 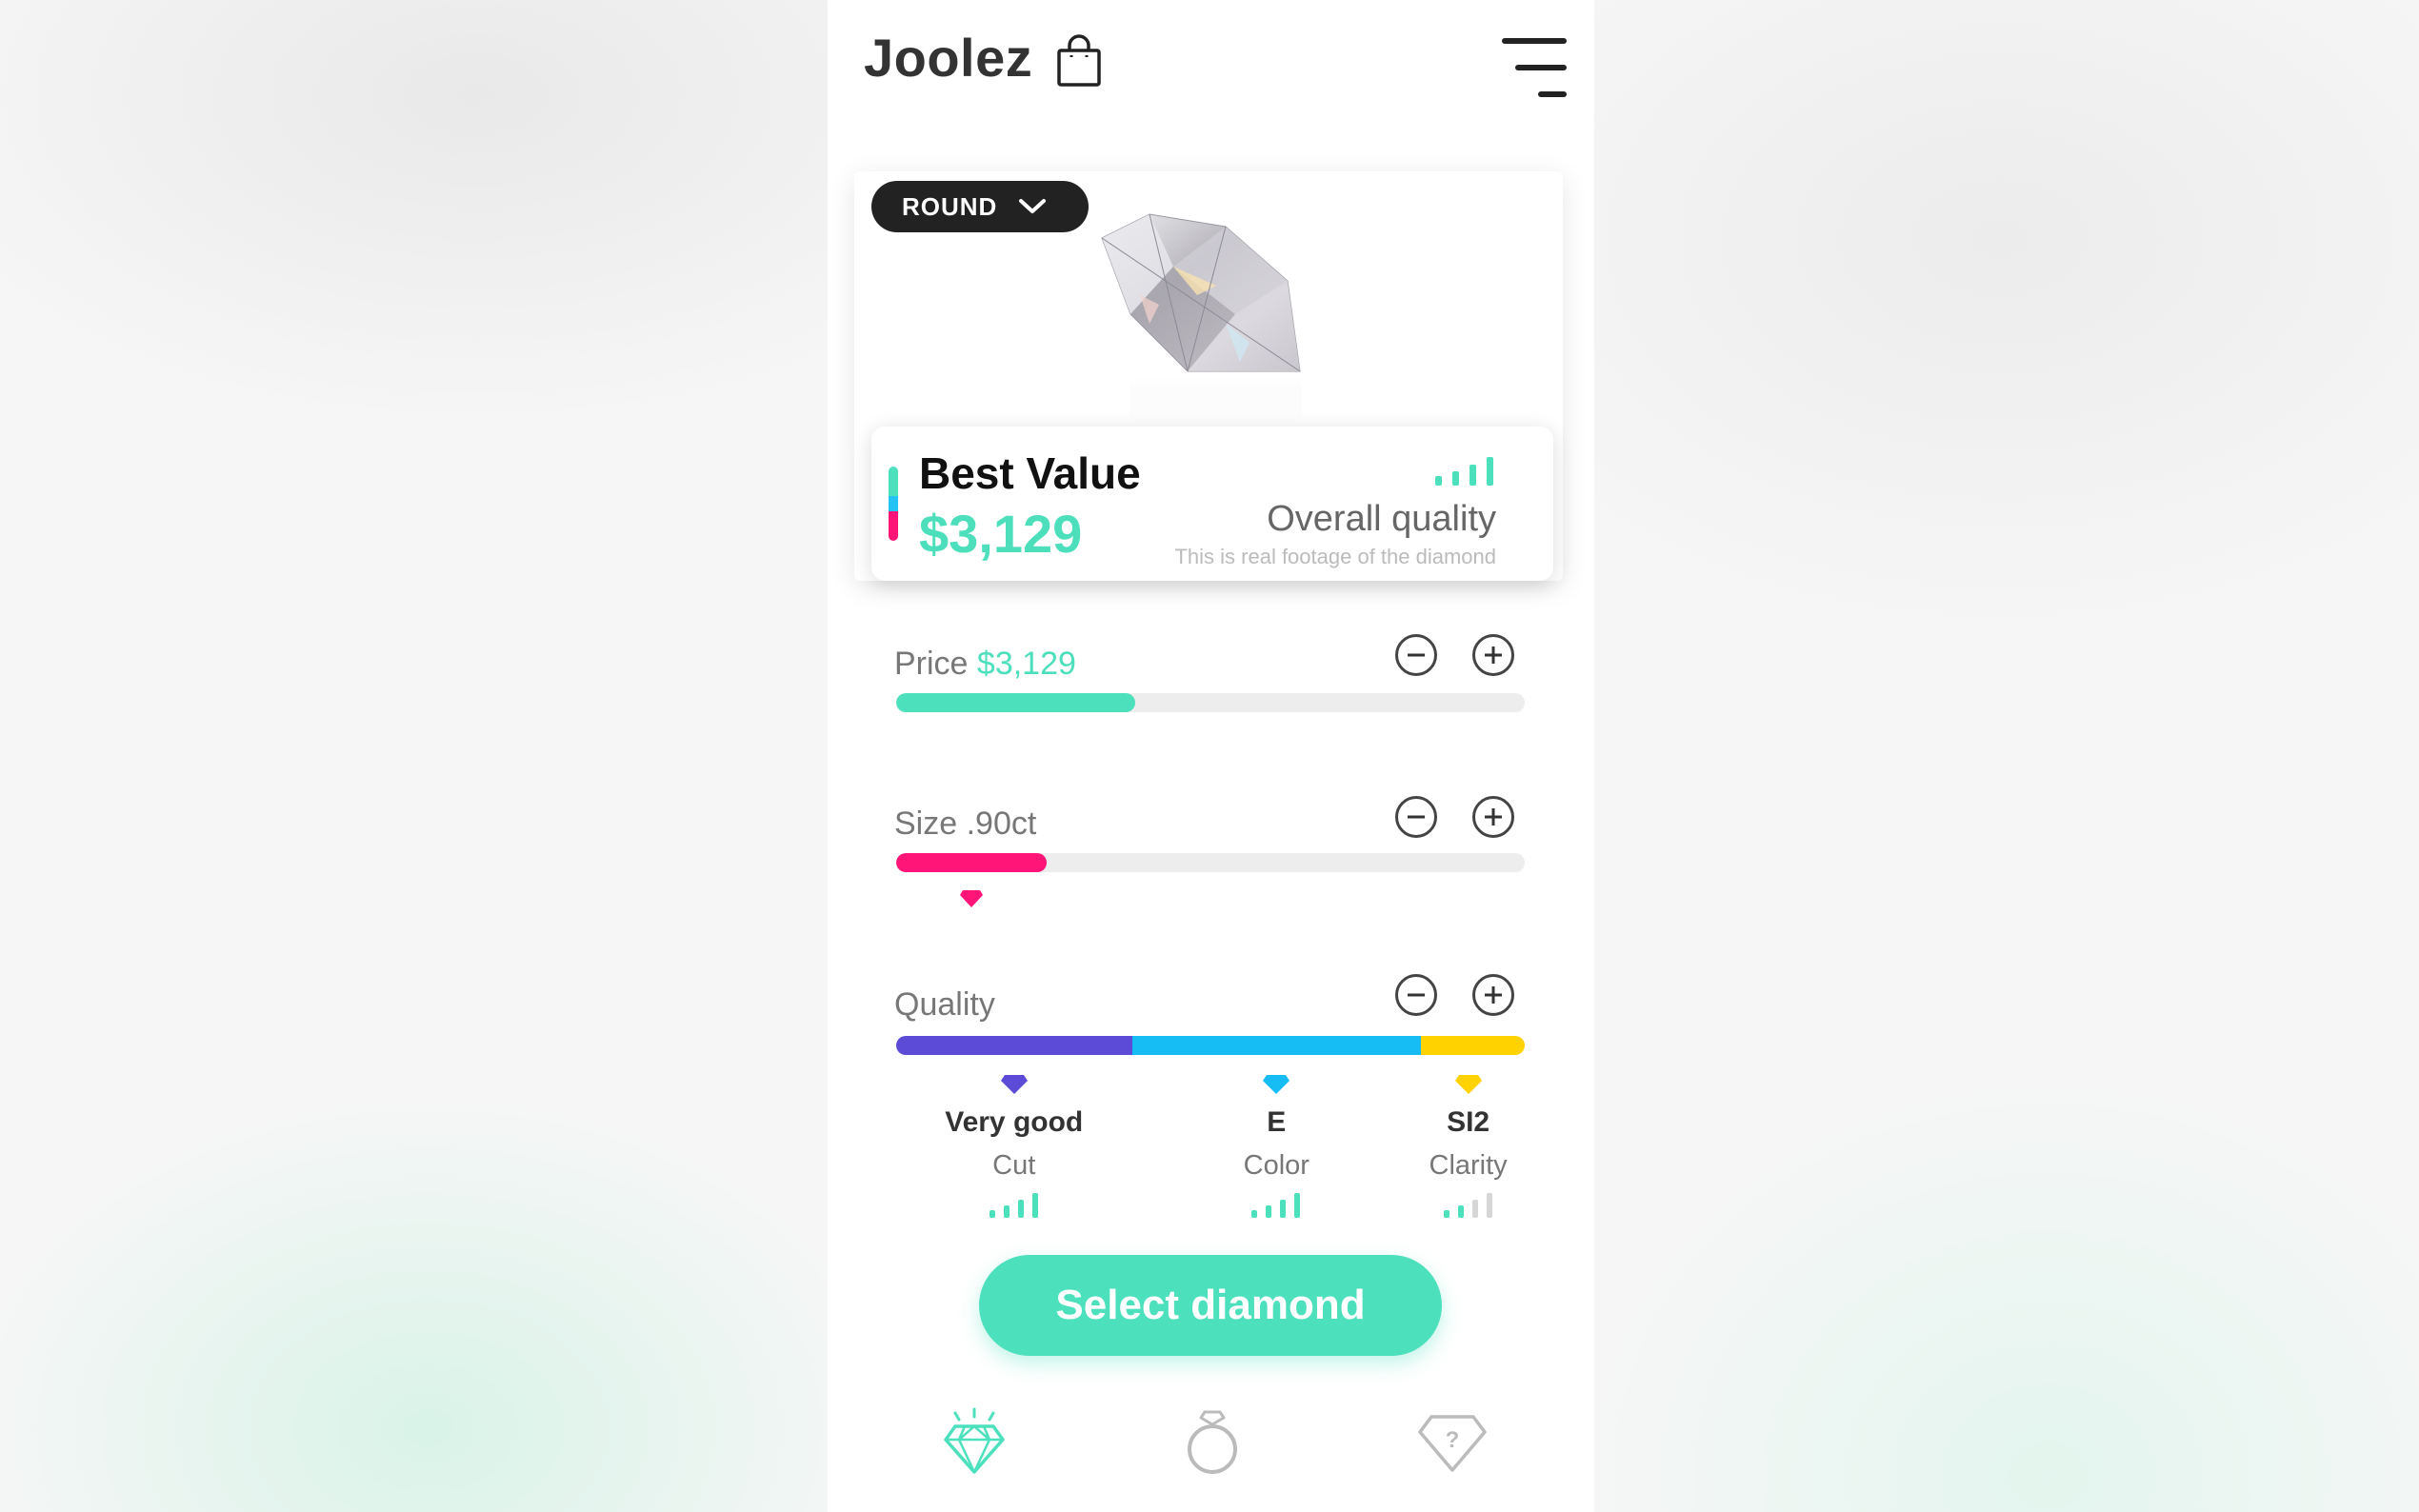 I want to click on overall-quality-signal-icon, so click(x=1464, y=471).